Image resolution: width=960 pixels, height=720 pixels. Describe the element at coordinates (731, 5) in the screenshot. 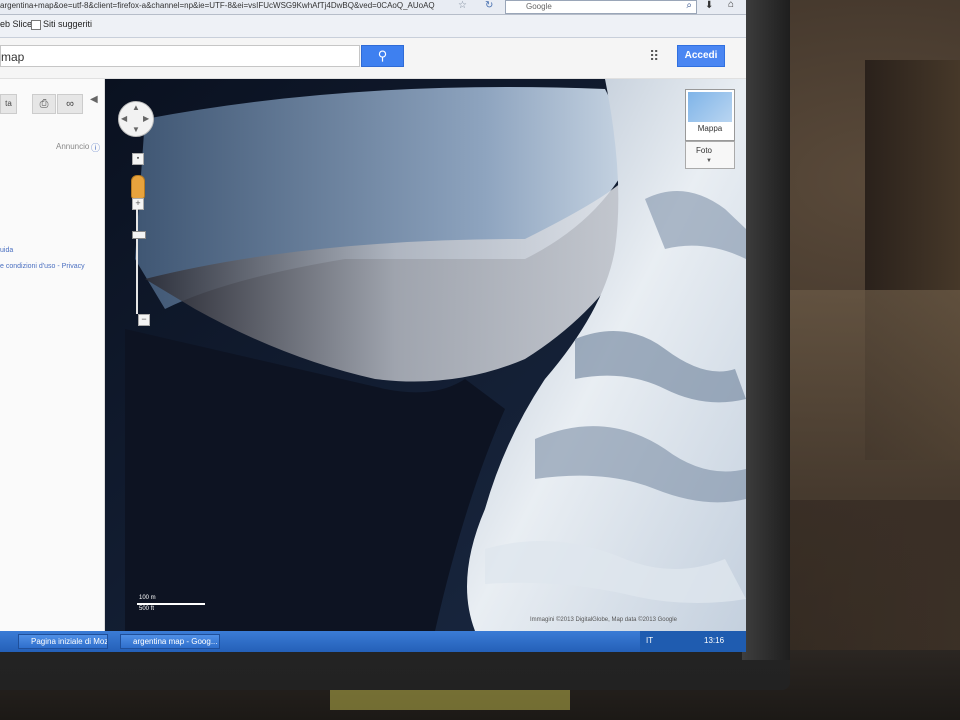

I see `home-icon: ⌂` at that location.